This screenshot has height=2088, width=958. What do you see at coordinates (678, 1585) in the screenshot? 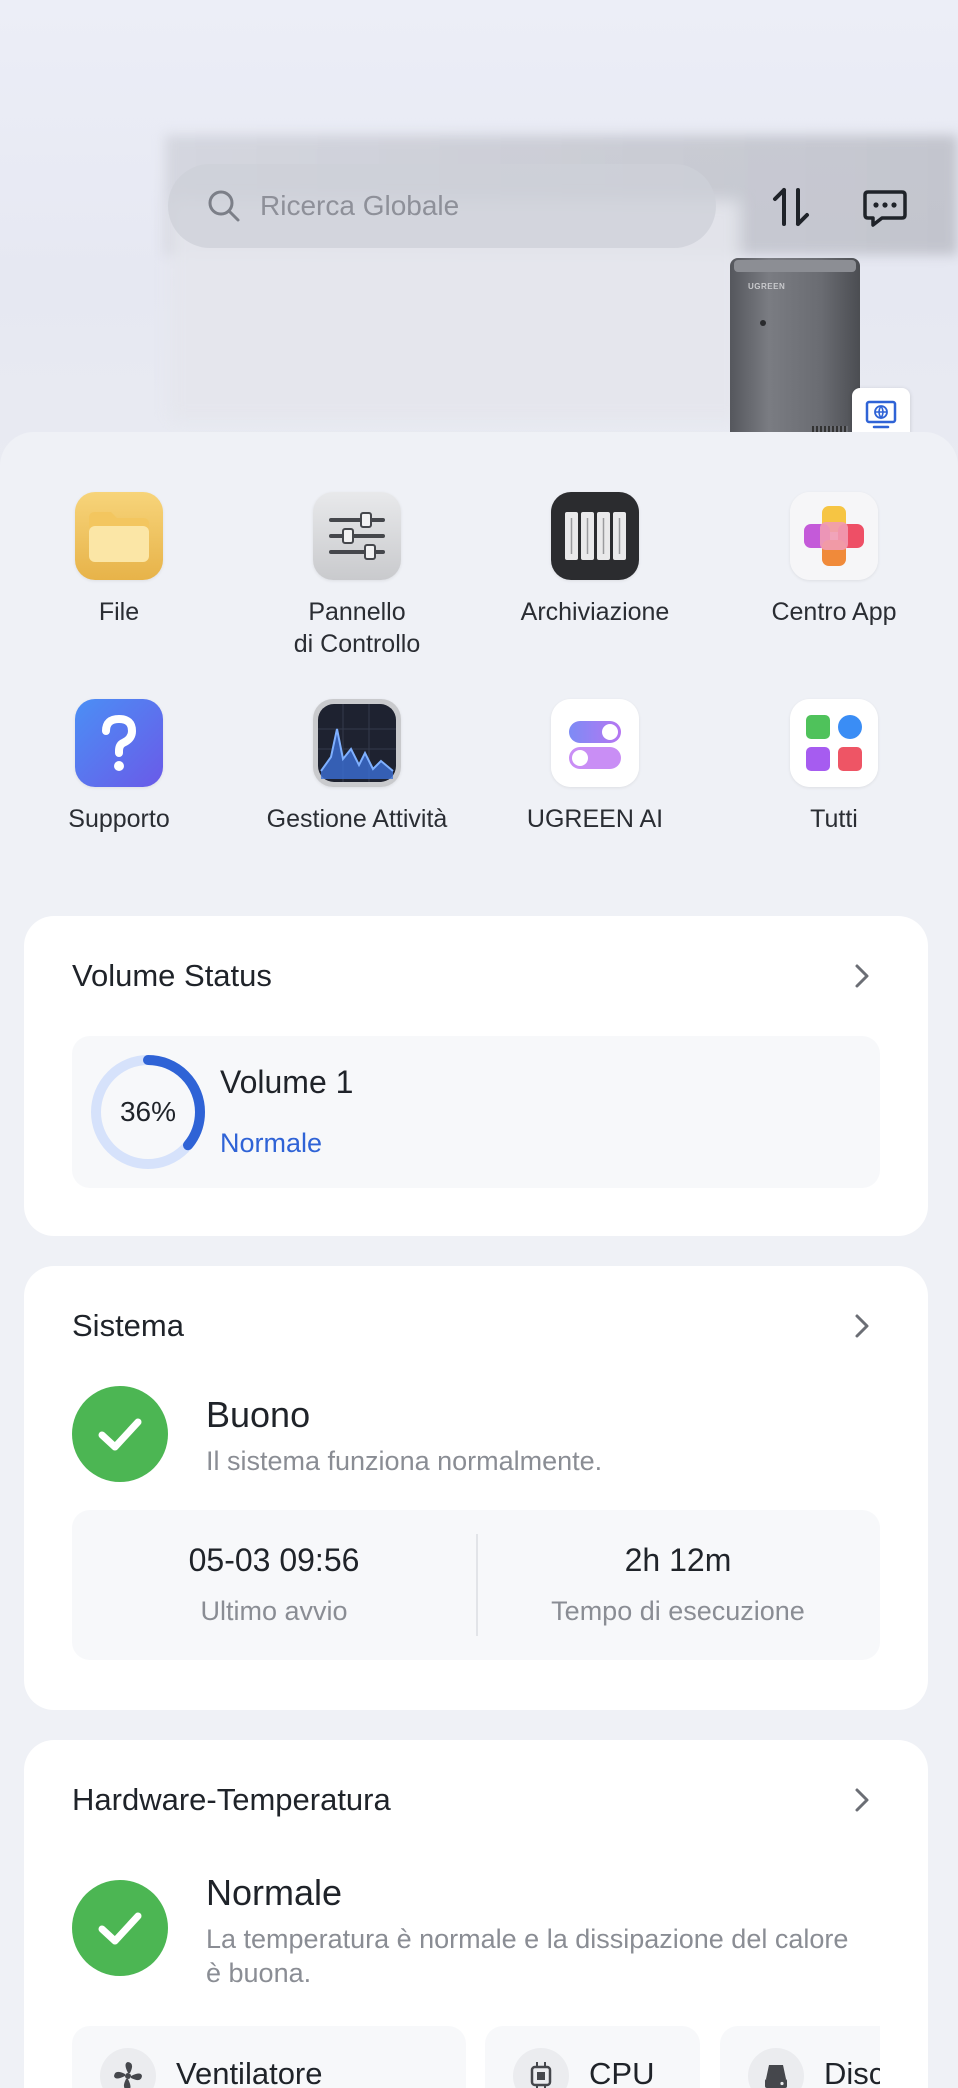
I see `uptime-stat: 2h 12m Tempo di esecuzione` at bounding box center [678, 1585].